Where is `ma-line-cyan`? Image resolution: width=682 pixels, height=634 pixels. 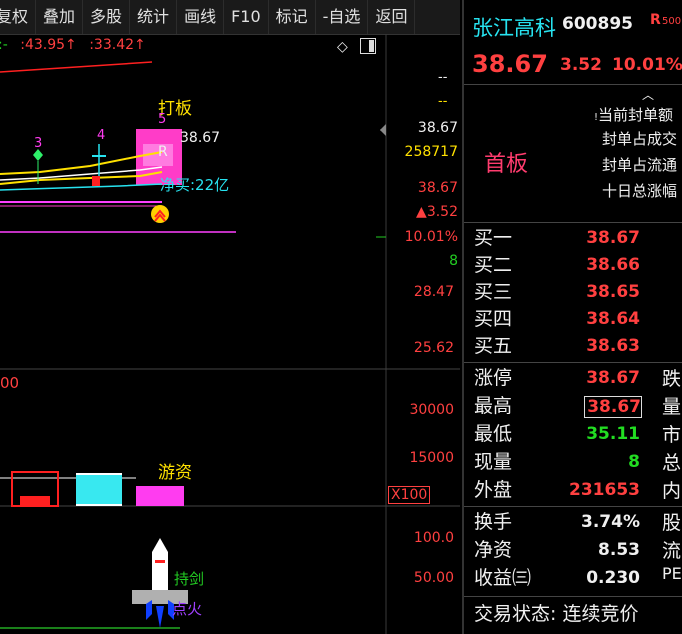 ma-line-cyan is located at coordinates (81, 187).